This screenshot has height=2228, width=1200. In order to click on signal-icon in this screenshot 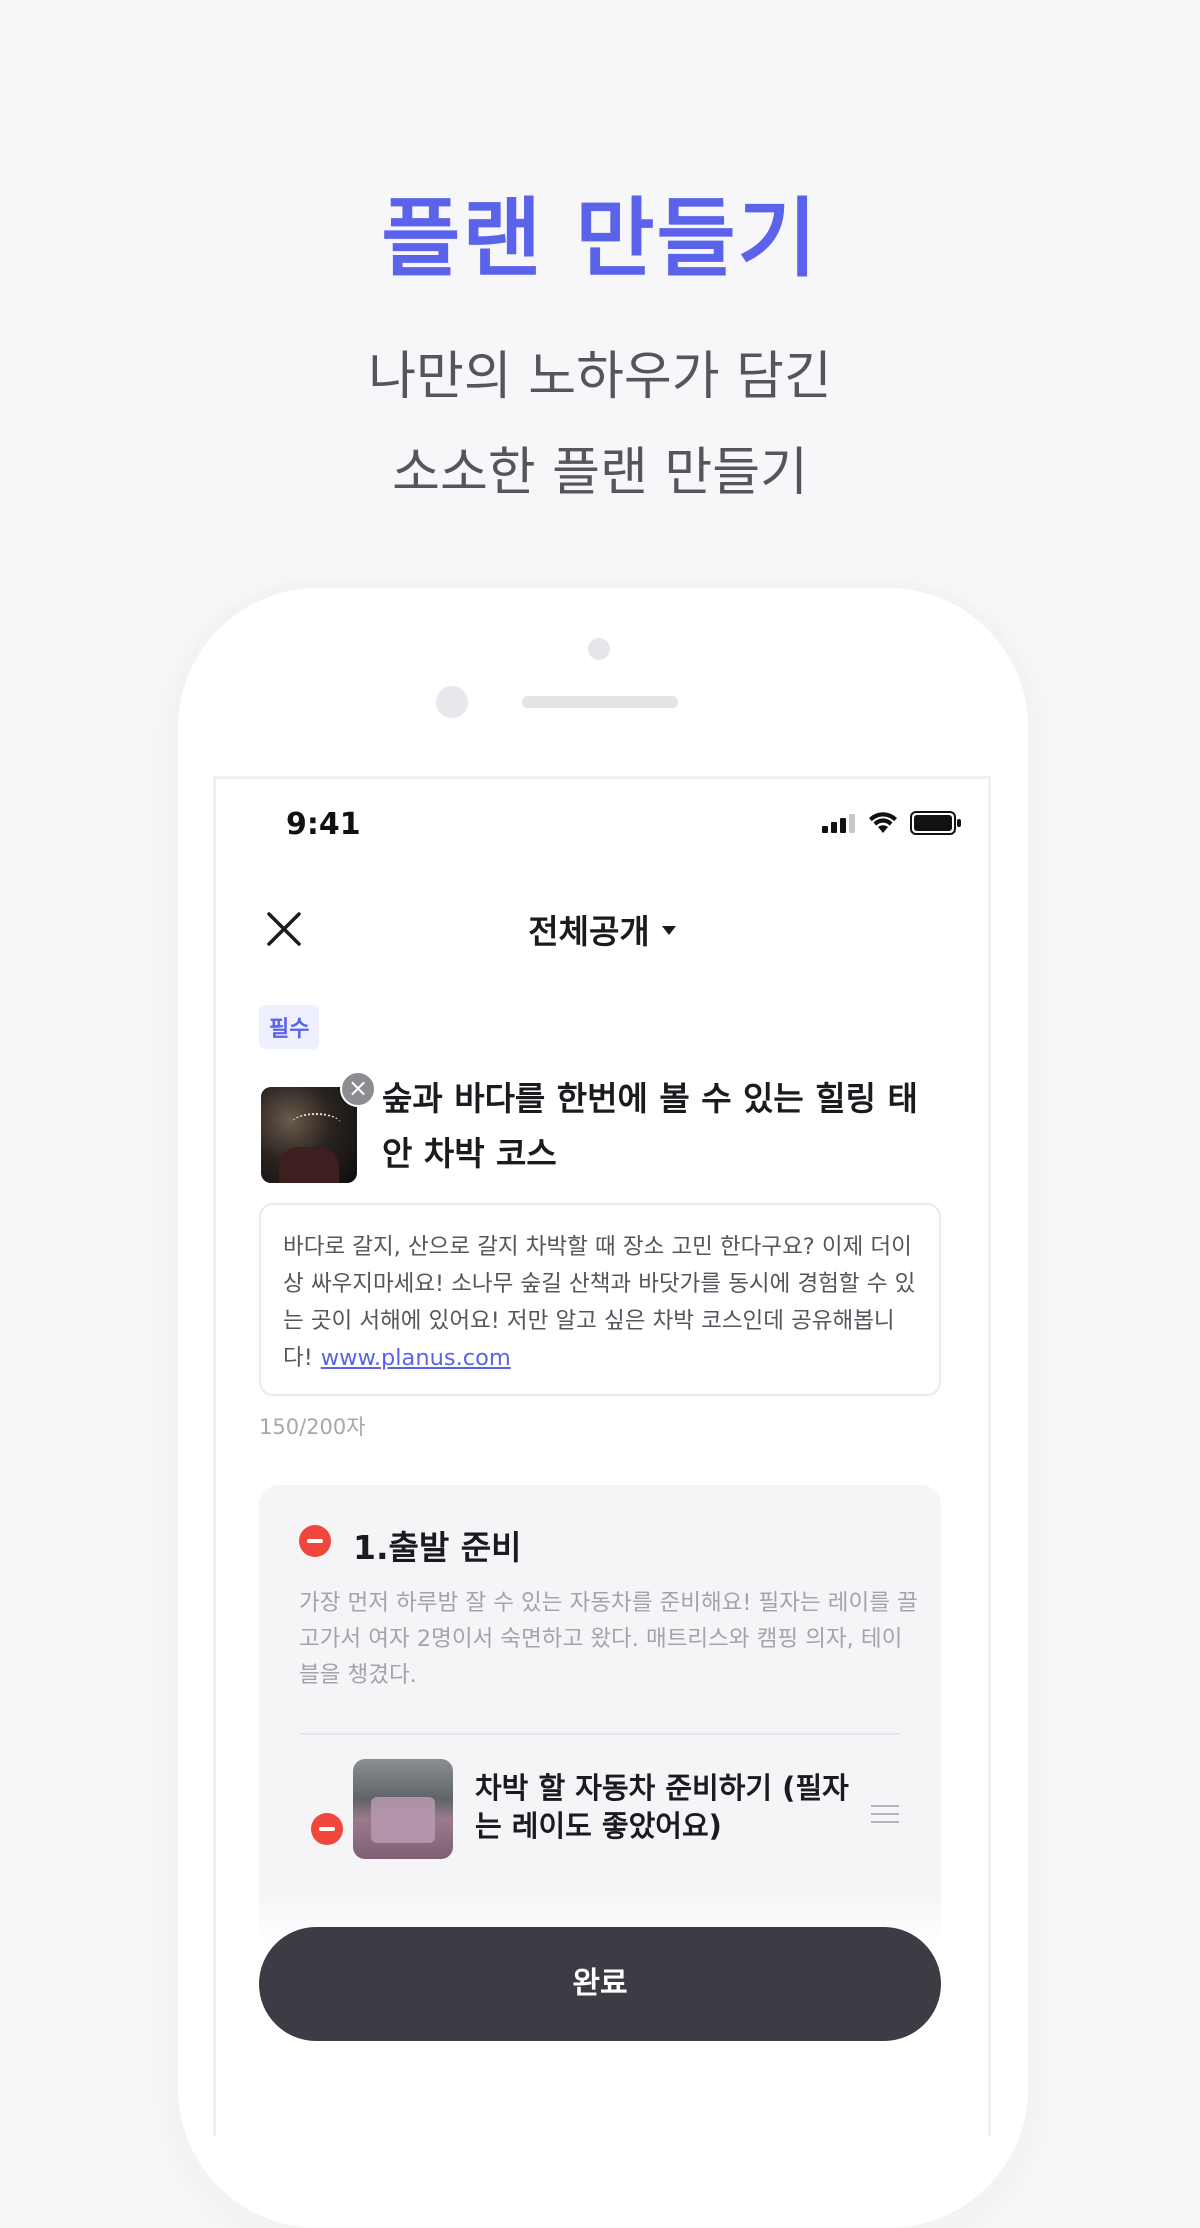, I will do `click(838, 823)`.